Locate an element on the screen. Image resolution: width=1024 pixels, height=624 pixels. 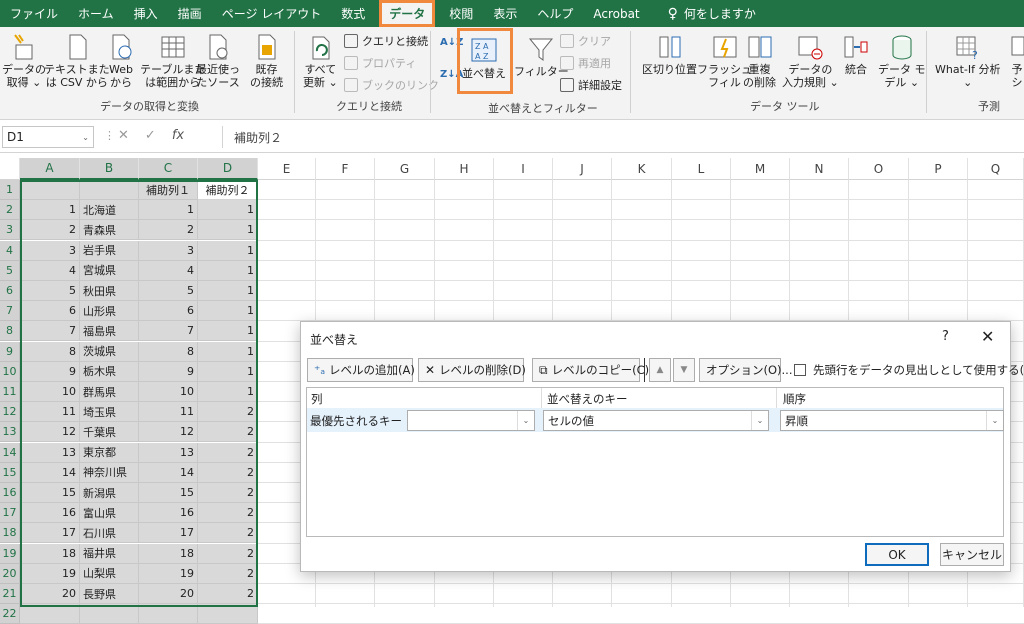
cell-c1: 補助列１ is located at coordinates (168, 190).